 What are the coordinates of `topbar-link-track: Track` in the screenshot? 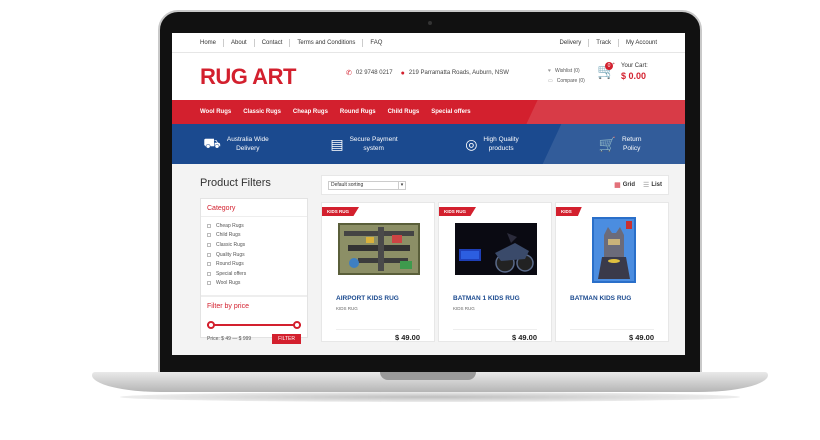 It's located at (604, 42).